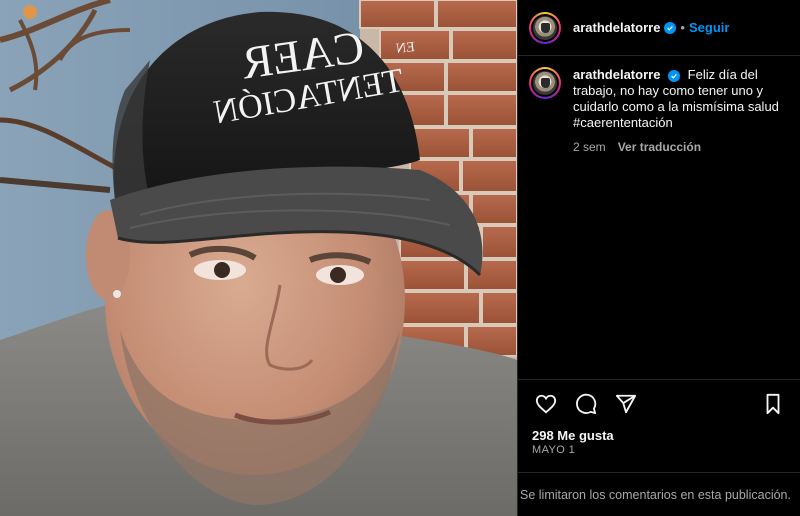 The image size is (800, 516). What do you see at coordinates (709, 27) in the screenshot?
I see `follow-button: Seguir` at bounding box center [709, 27].